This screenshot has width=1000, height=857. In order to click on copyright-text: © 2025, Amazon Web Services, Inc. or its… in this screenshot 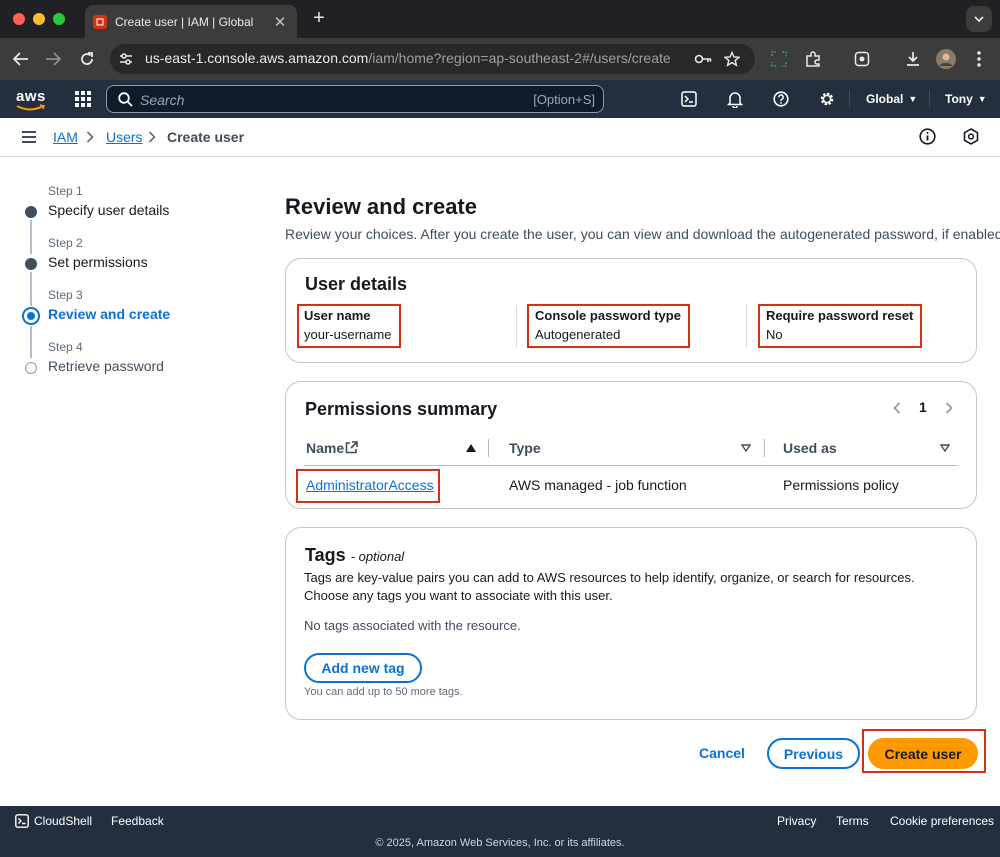, I will do `click(500, 843)`.